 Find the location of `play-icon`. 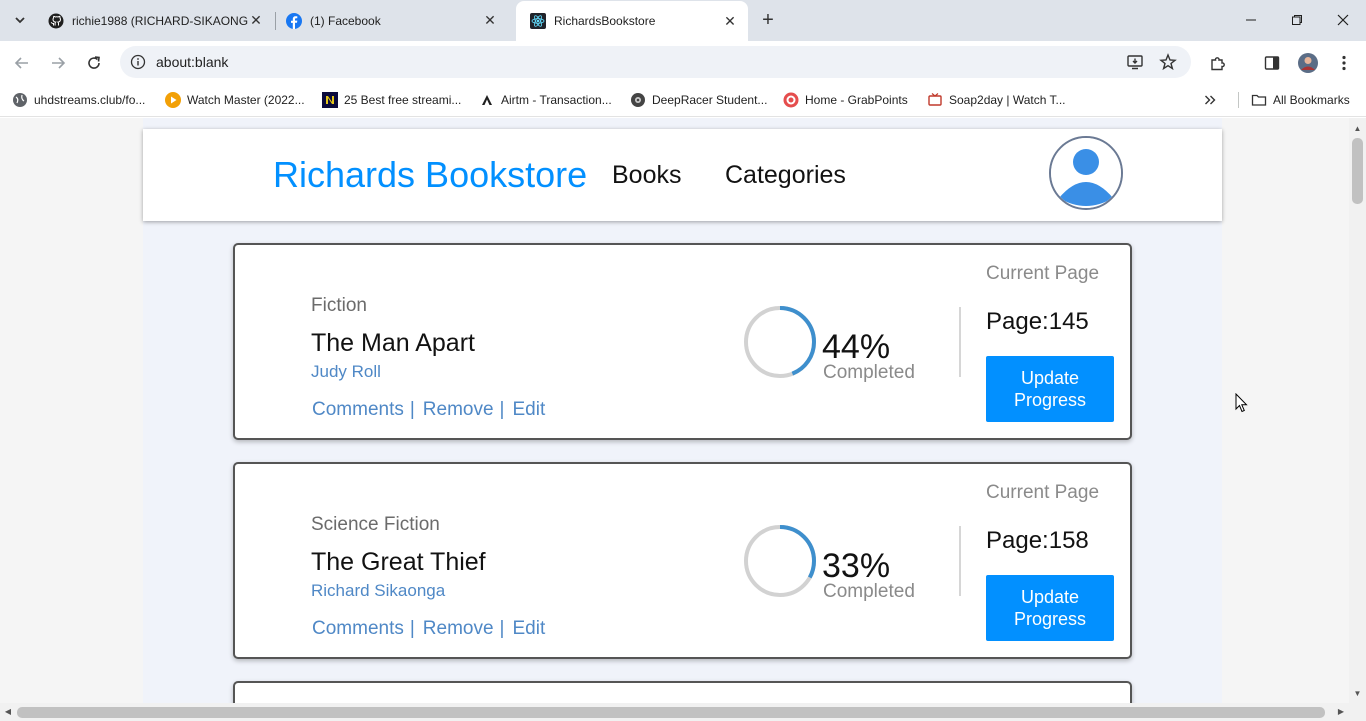

play-icon is located at coordinates (173, 100).